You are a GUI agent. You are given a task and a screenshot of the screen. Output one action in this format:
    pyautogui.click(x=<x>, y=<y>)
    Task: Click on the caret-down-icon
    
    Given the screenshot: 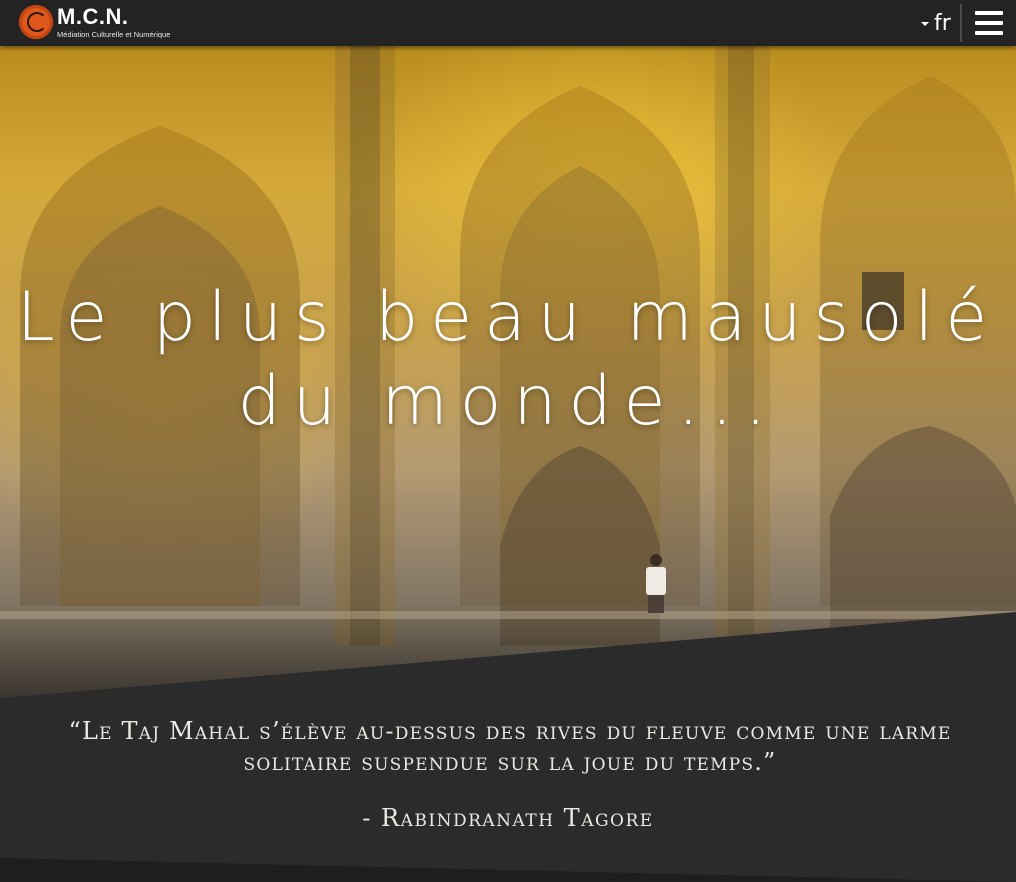 What is the action you would take?
    pyautogui.click(x=925, y=24)
    